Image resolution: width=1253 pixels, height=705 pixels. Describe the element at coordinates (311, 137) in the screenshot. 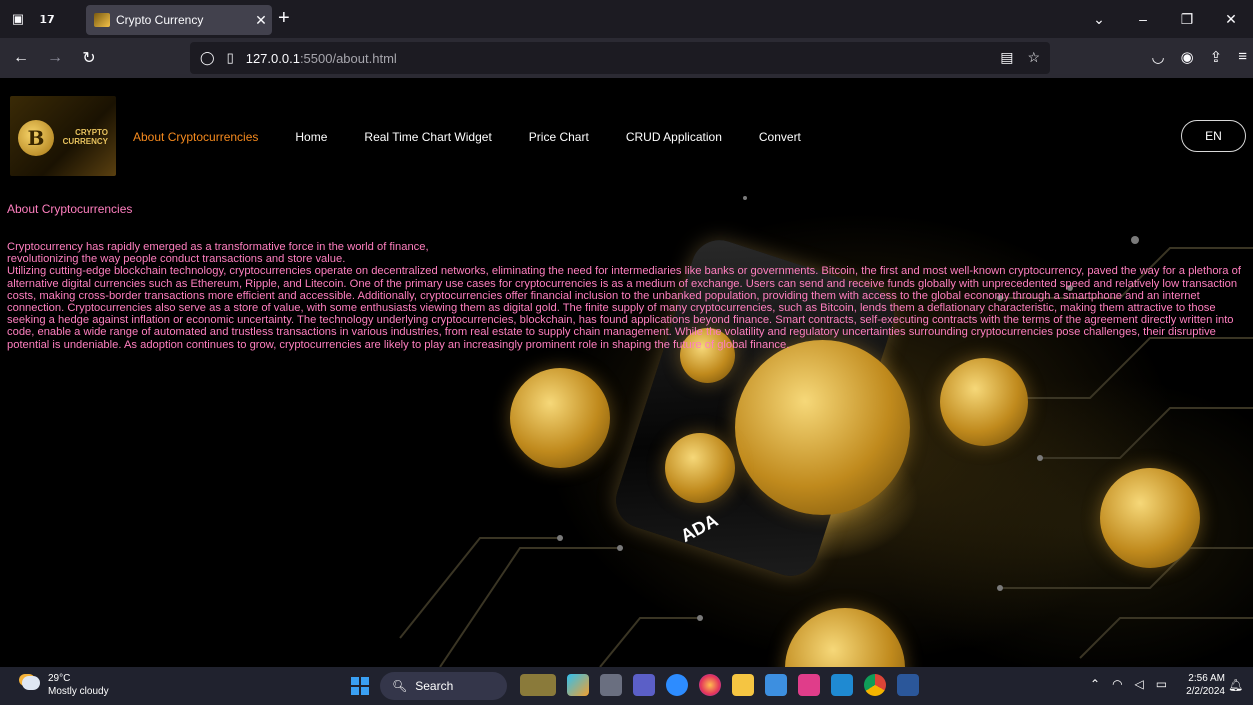

I see `nav-home: Home` at that location.